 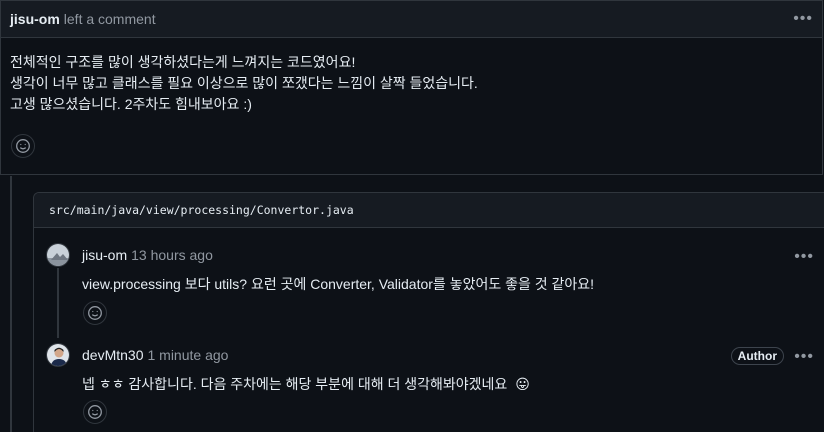 What do you see at coordinates (411, 19) in the screenshot?
I see `comment-header: jisu-om left a comment •••` at bounding box center [411, 19].